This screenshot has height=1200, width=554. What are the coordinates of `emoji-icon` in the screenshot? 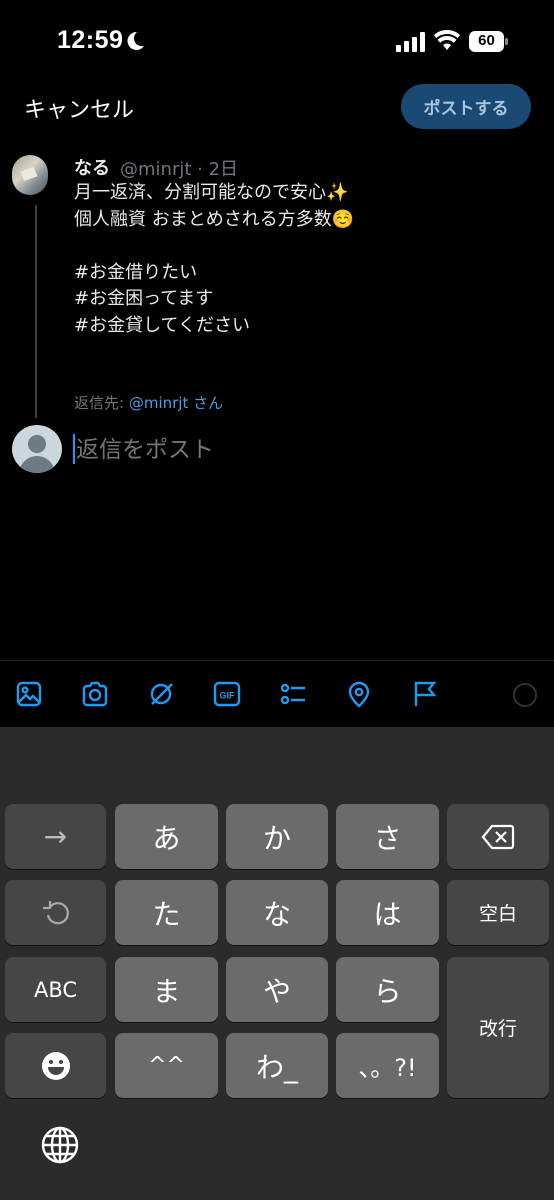 It's located at (55, 1065).